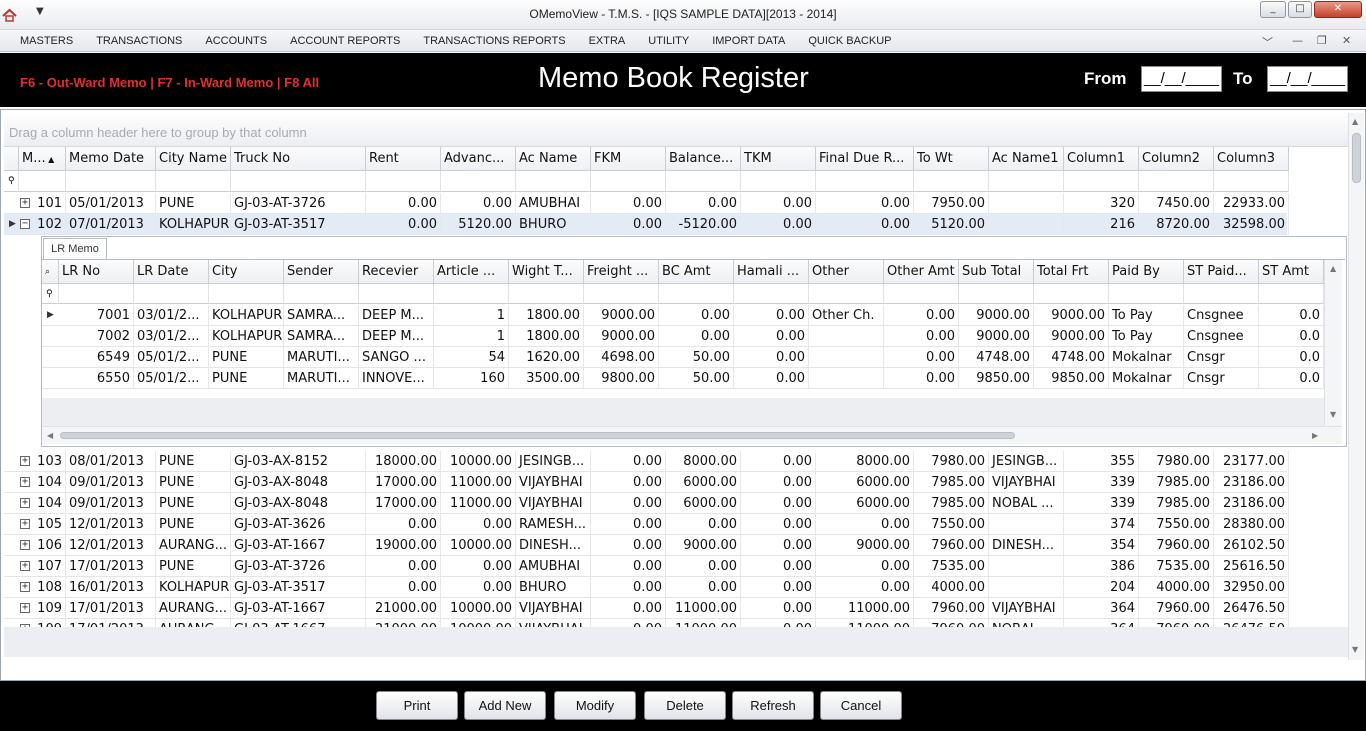  I want to click on ribbon-collapse-icon: ﹀, so click(1267, 42).